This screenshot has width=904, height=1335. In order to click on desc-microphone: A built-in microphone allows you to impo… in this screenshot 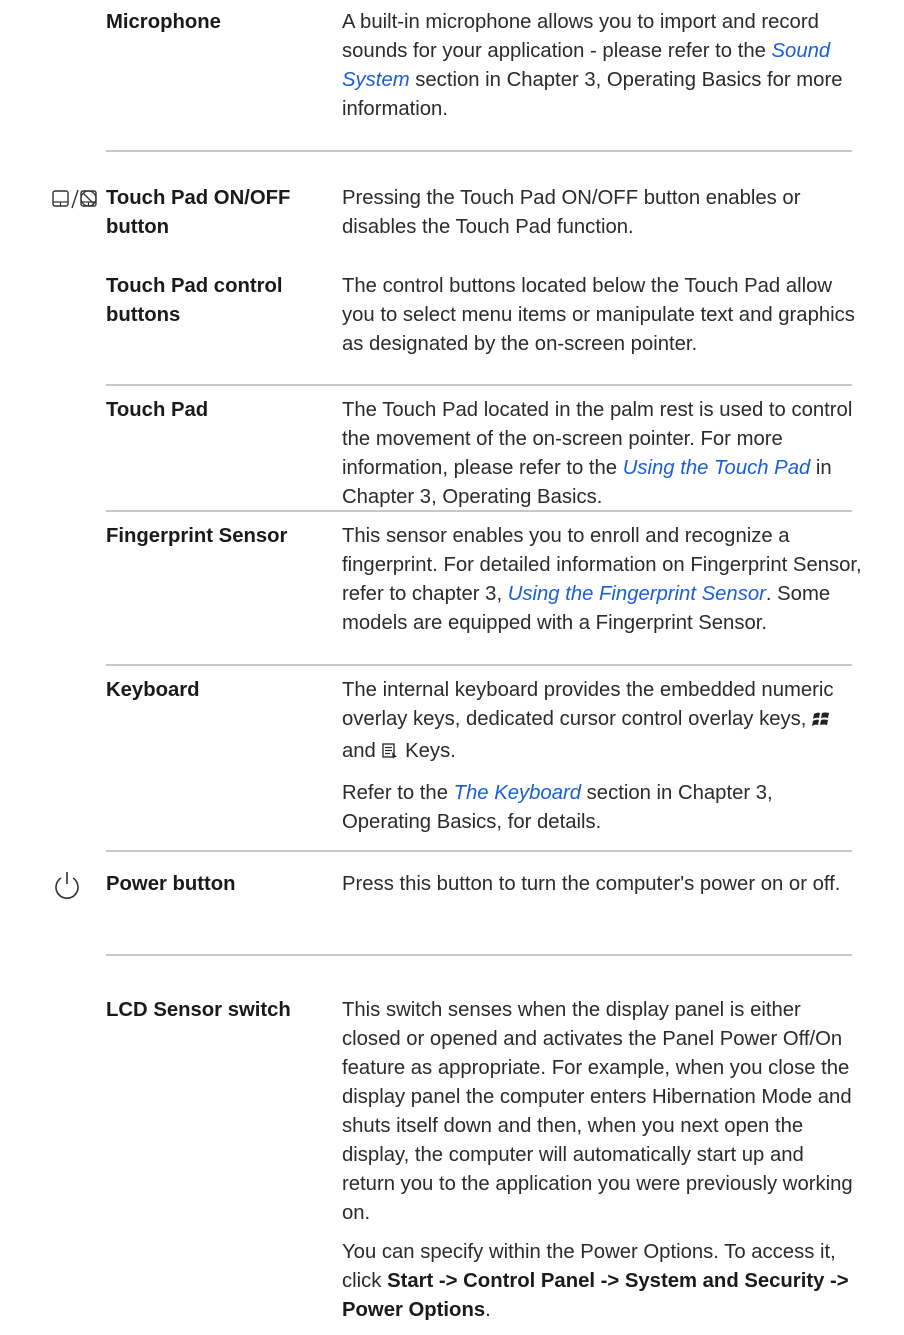, I will do `click(592, 65)`.